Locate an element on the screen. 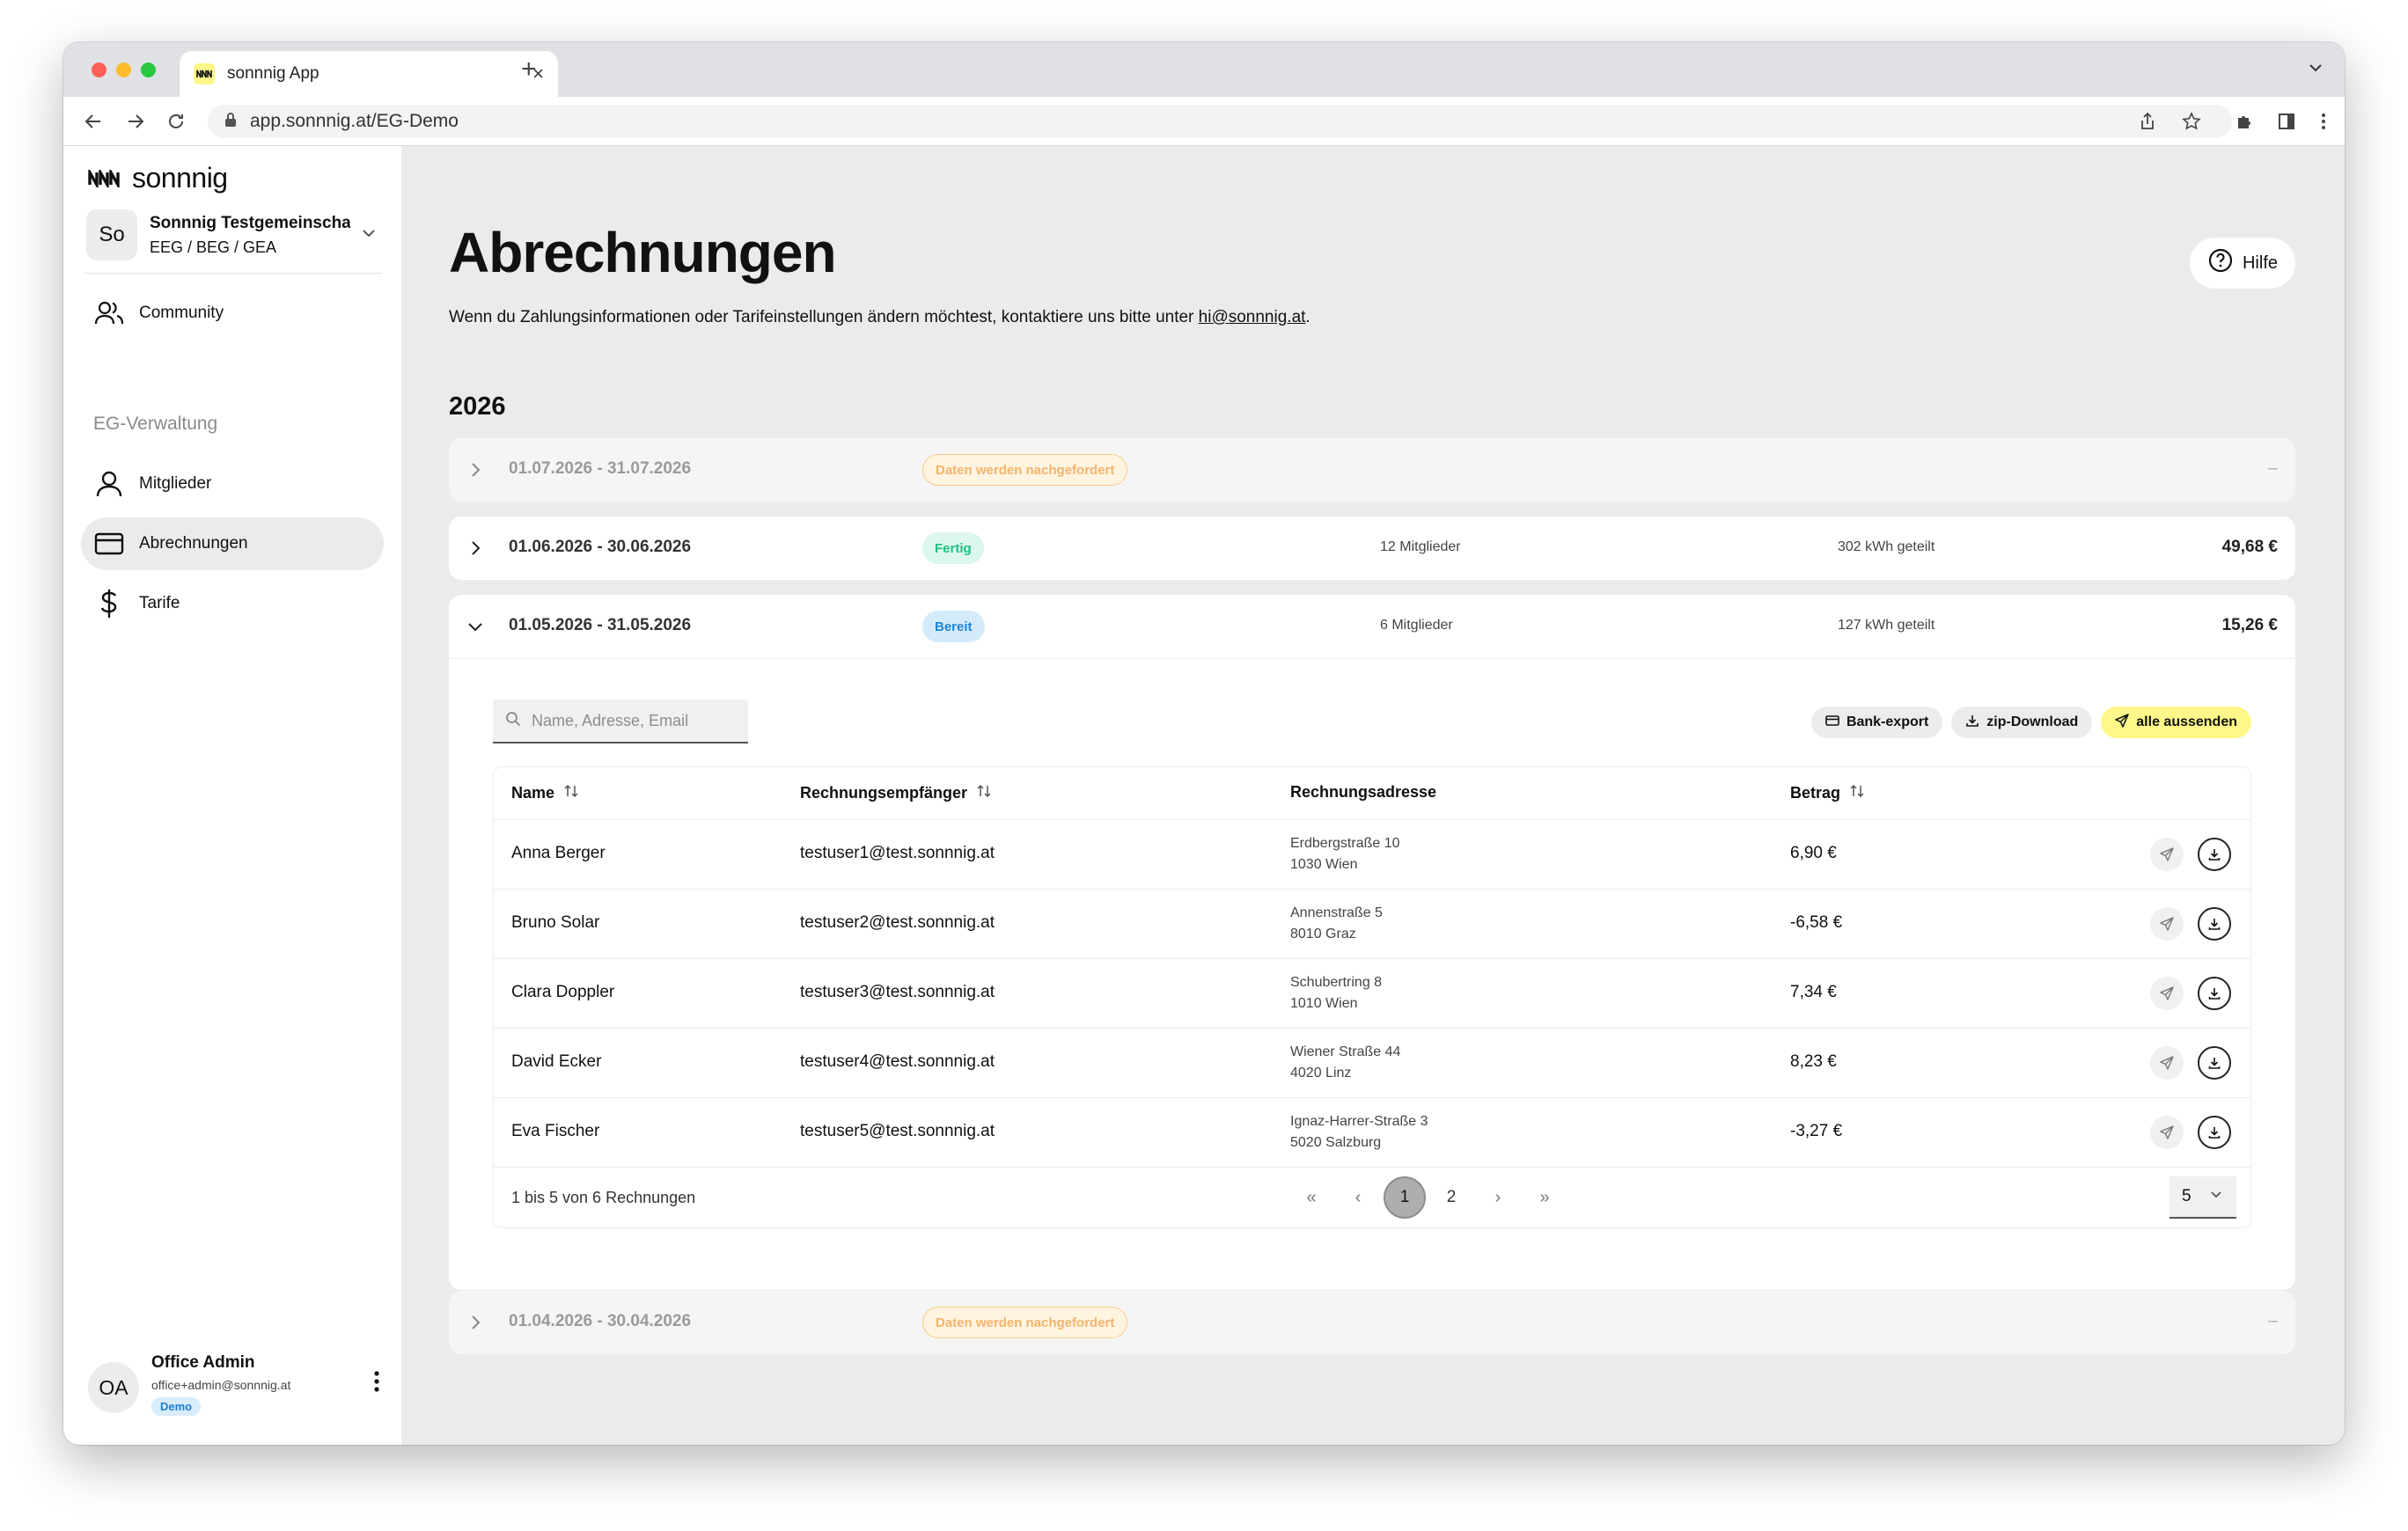 The height and width of the screenshot is (1531, 2408). search-input is located at coordinates (633, 720).